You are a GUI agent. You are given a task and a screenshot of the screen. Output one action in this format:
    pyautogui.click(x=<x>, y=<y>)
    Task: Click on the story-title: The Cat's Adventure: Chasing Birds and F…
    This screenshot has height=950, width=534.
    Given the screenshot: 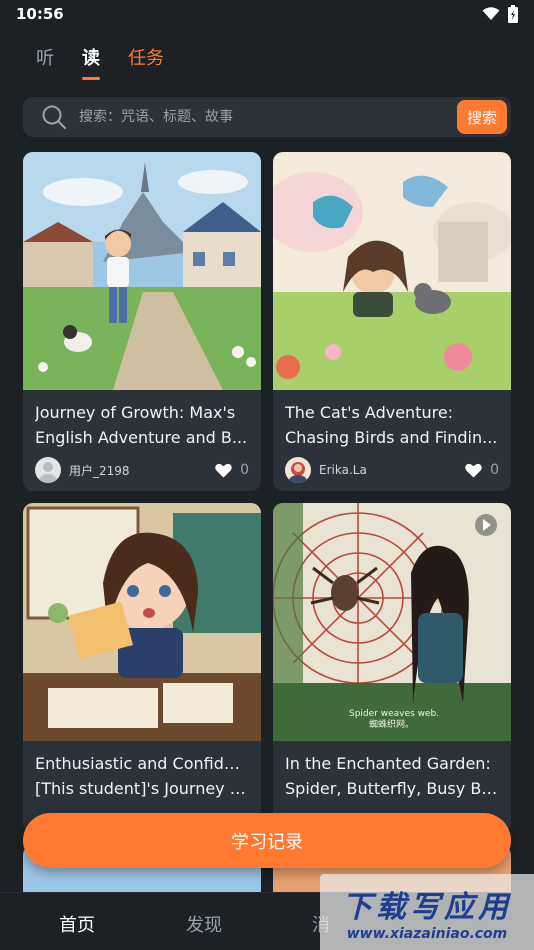 What is the action you would take?
    pyautogui.click(x=392, y=420)
    